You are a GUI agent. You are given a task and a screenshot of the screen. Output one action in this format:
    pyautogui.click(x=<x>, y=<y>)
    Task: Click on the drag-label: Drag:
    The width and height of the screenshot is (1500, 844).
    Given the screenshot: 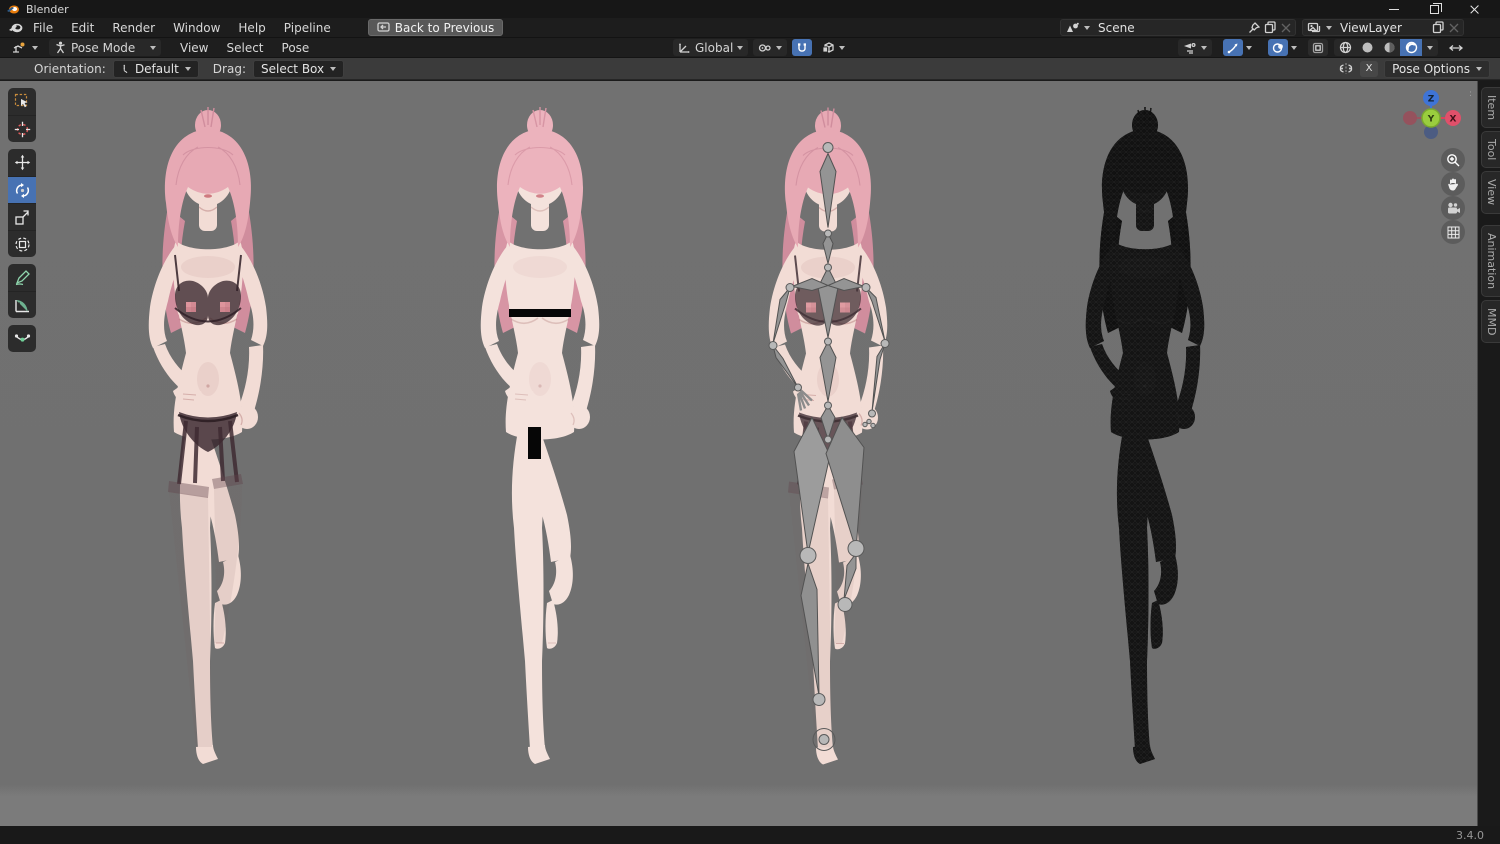 What is the action you would take?
    pyautogui.click(x=229, y=68)
    